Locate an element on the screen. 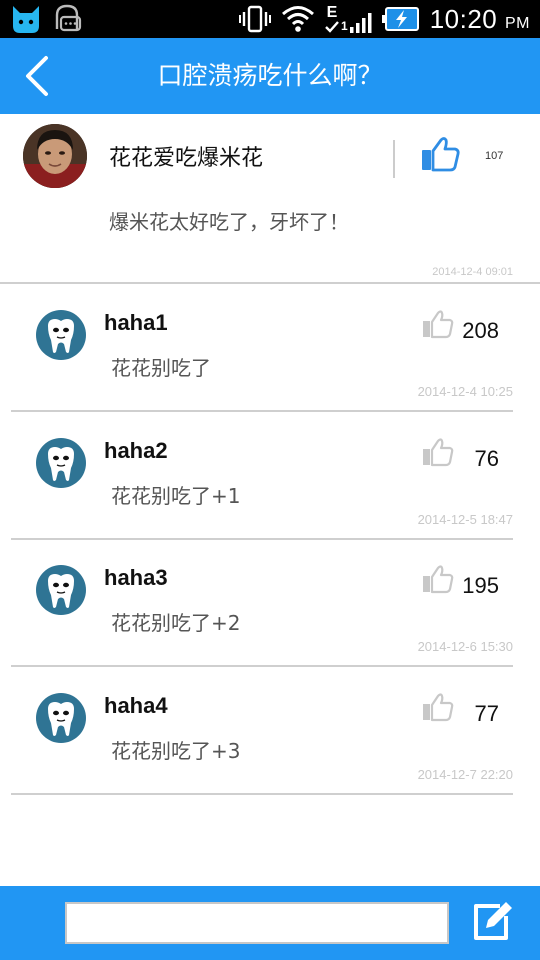  post-body-text: 爆米花太好吃了，牙坏了！ is located at coordinates (229, 222).